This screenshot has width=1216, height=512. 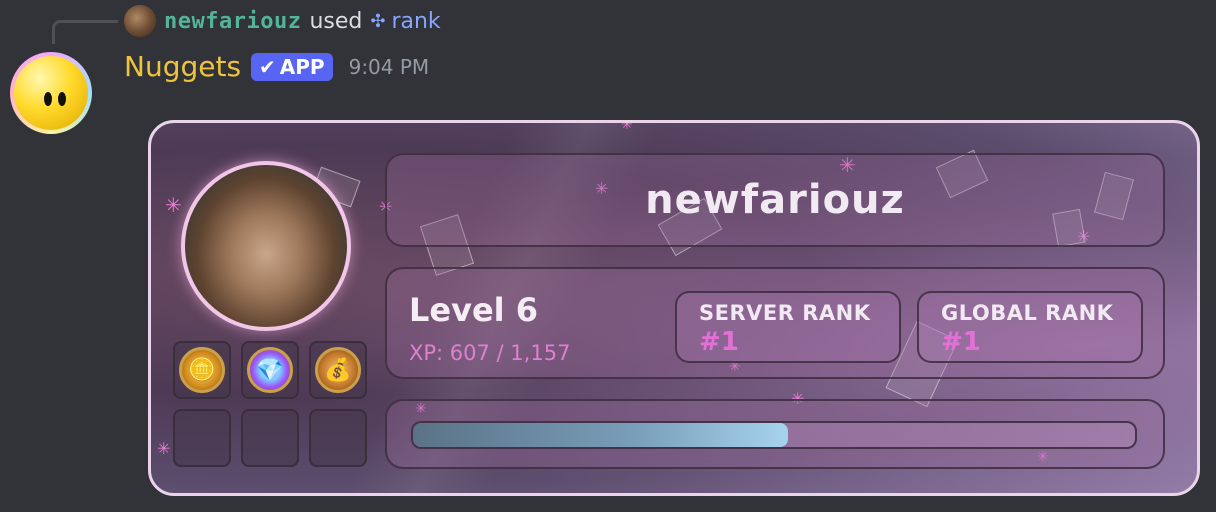 What do you see at coordinates (85, 32) in the screenshot?
I see `reply-connector-line` at bounding box center [85, 32].